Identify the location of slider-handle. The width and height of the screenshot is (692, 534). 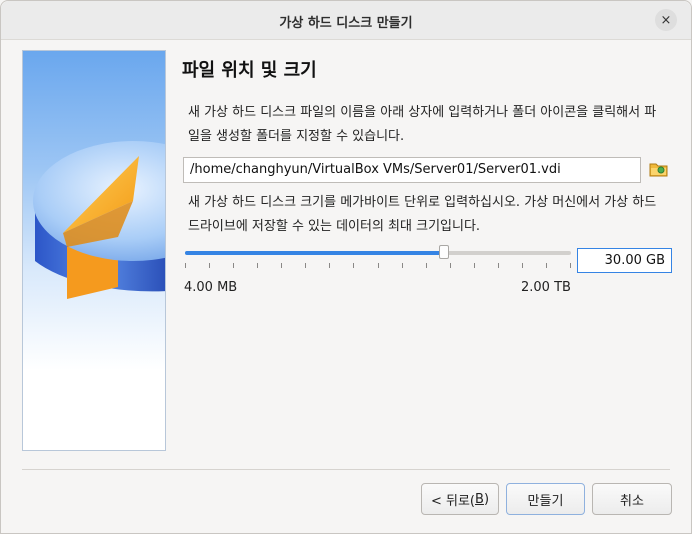
(444, 252).